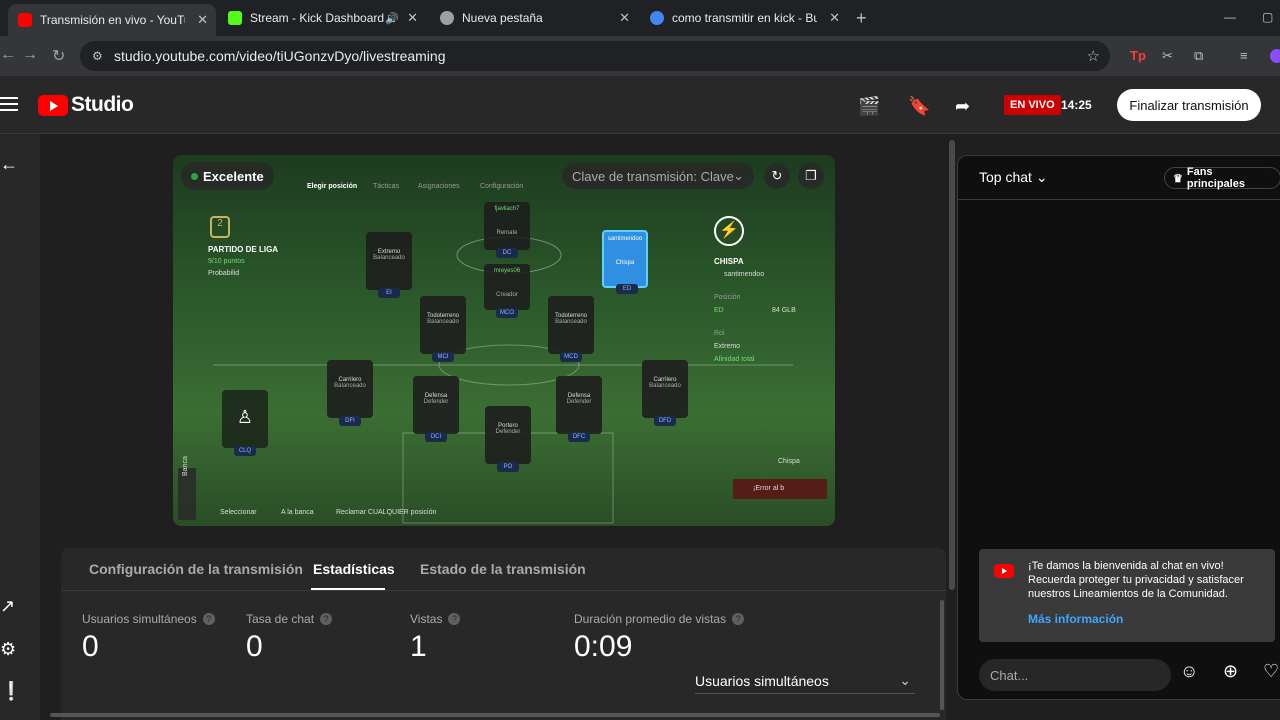 This screenshot has height=720, width=1280. I want to click on card-position: DC, so click(507, 253).